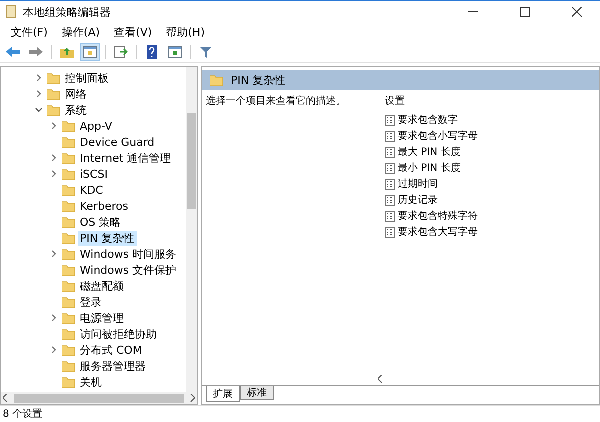 The image size is (600, 422). Describe the element at coordinates (113, 366) in the screenshot. I see `tree-item: 服务器管理器` at that location.